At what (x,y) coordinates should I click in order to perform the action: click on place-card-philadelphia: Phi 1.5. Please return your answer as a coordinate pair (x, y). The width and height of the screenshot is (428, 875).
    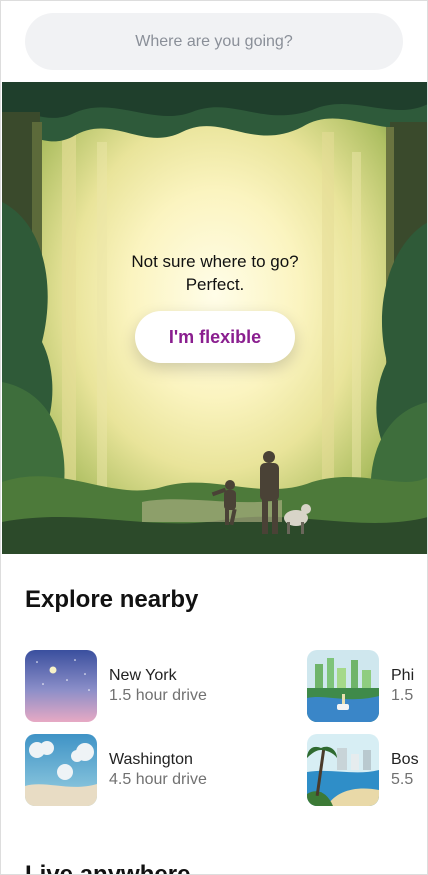
    Looking at the image, I should click on (360, 686).